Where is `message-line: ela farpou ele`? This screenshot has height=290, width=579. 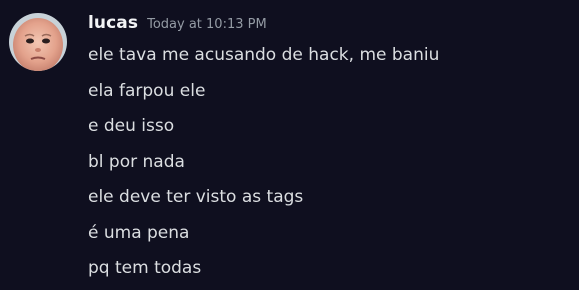
message-line: ela farpou ele is located at coordinates (147, 90).